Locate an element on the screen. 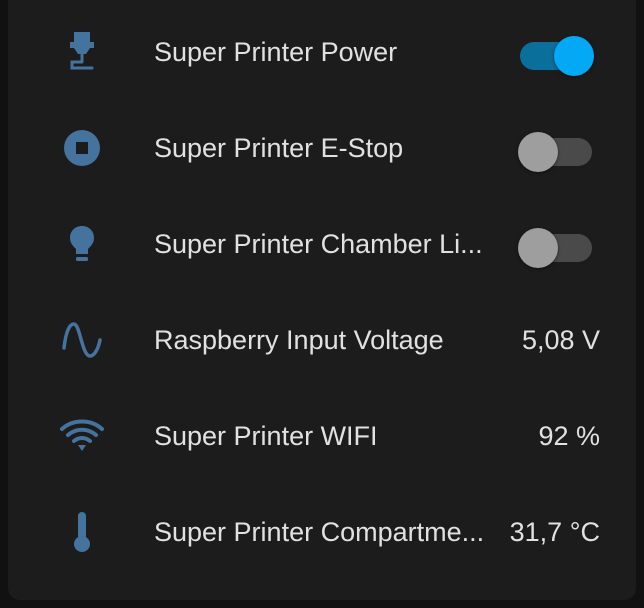 The image size is (644, 608). stop-circle-icon is located at coordinates (82, 148).